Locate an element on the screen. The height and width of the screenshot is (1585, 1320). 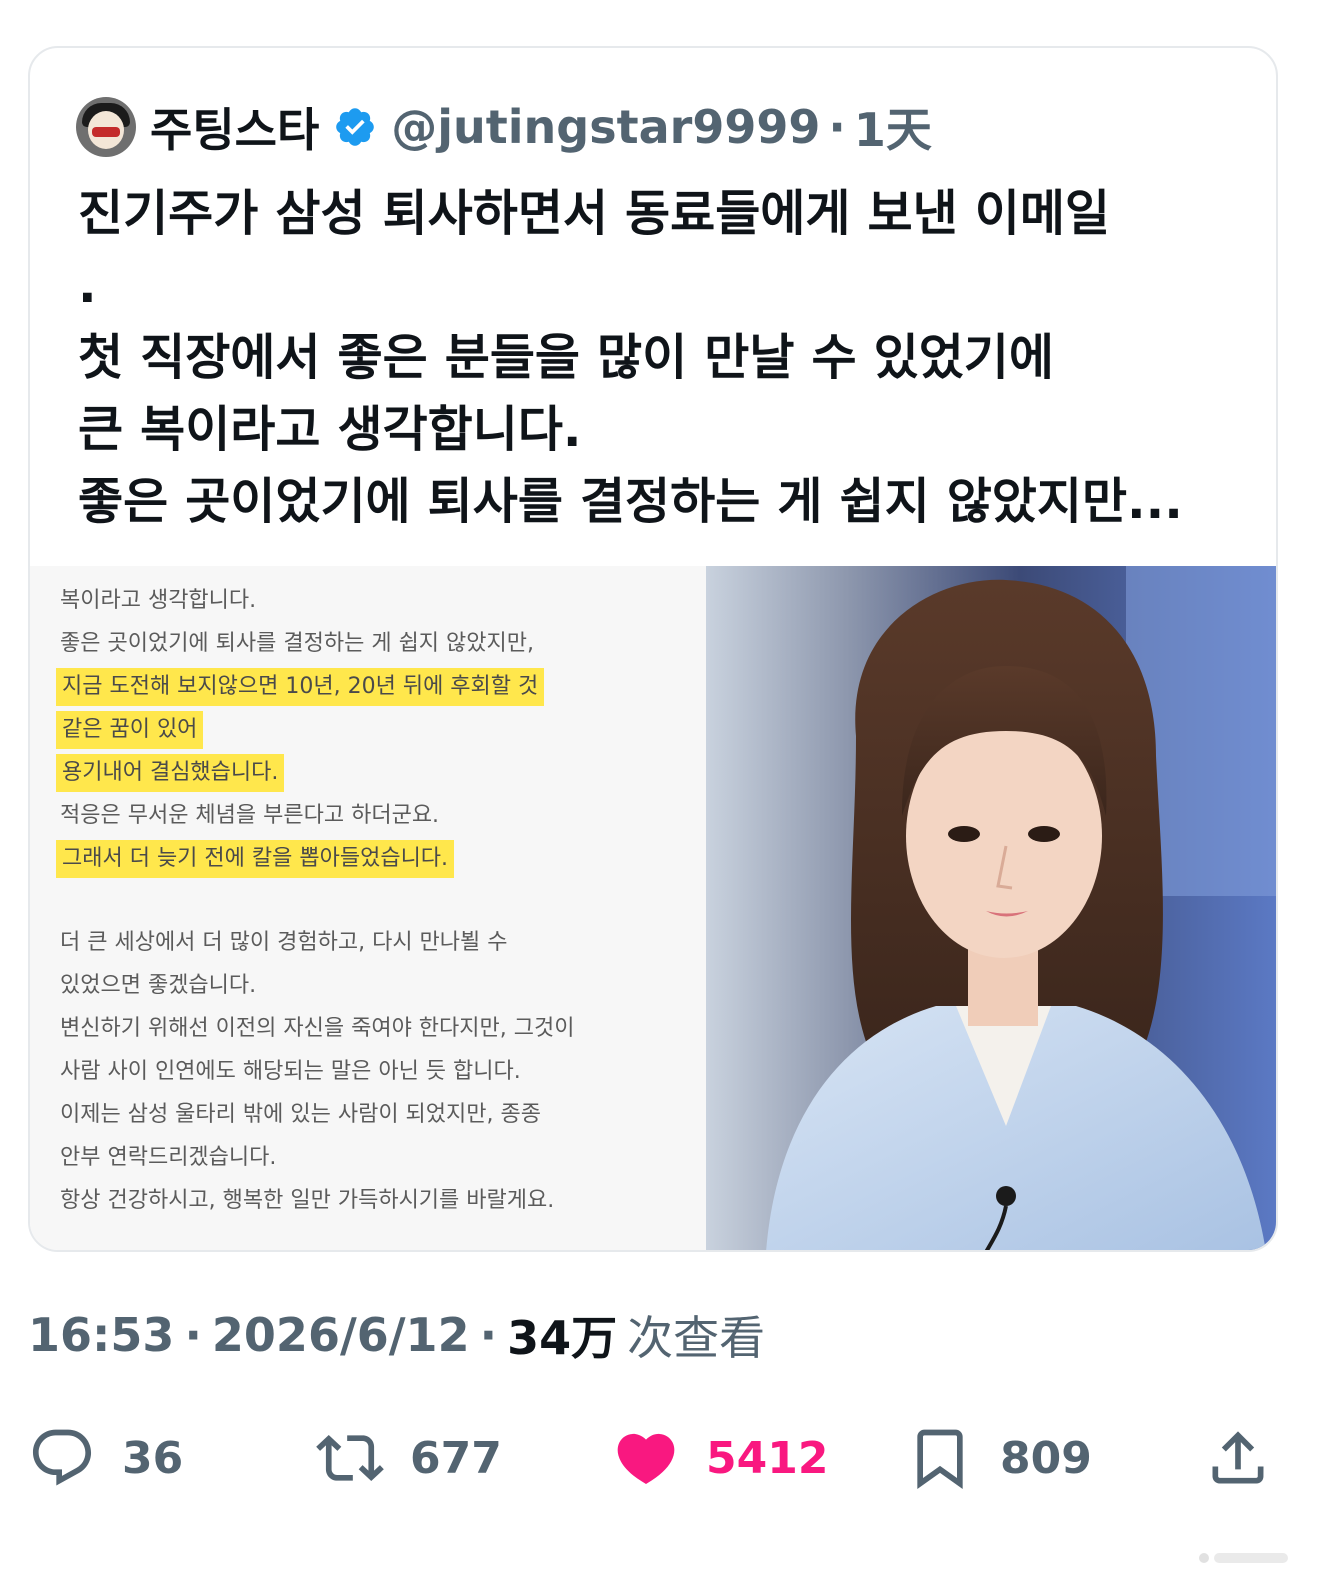
verified-badge-icon is located at coordinates (355, 127).